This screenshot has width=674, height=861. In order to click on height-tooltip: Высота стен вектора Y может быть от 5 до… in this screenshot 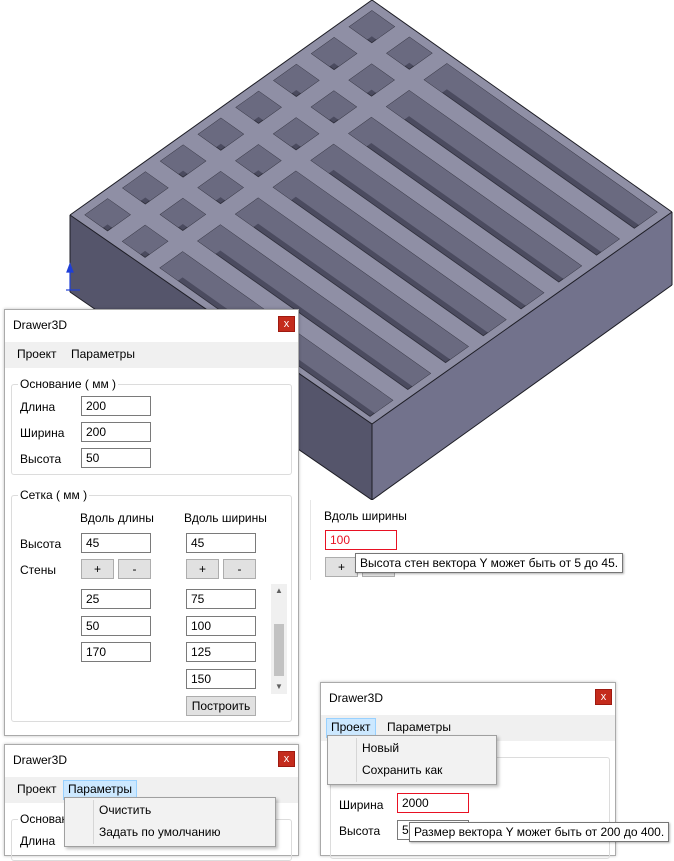, I will do `click(489, 563)`.